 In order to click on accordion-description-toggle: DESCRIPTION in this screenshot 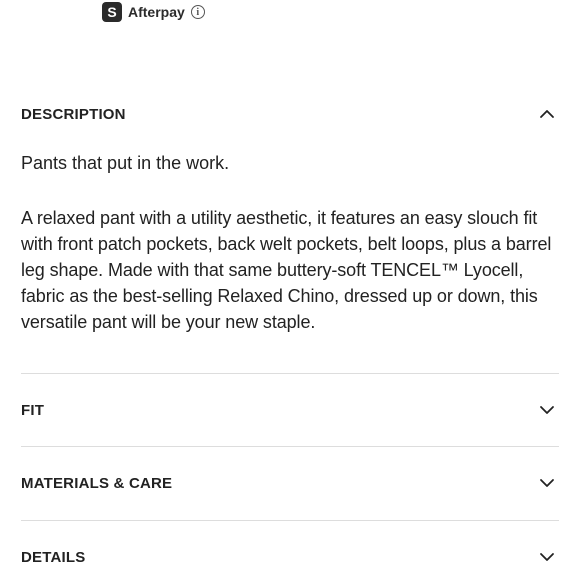, I will do `click(290, 114)`.